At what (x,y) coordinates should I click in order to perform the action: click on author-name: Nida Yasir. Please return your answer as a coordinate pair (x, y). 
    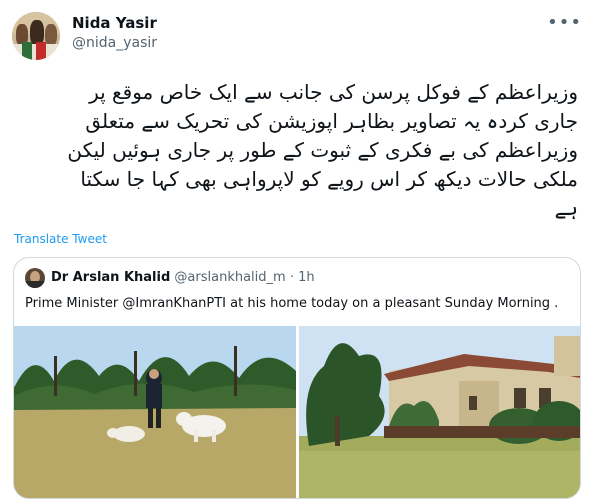
    Looking at the image, I should click on (114, 23).